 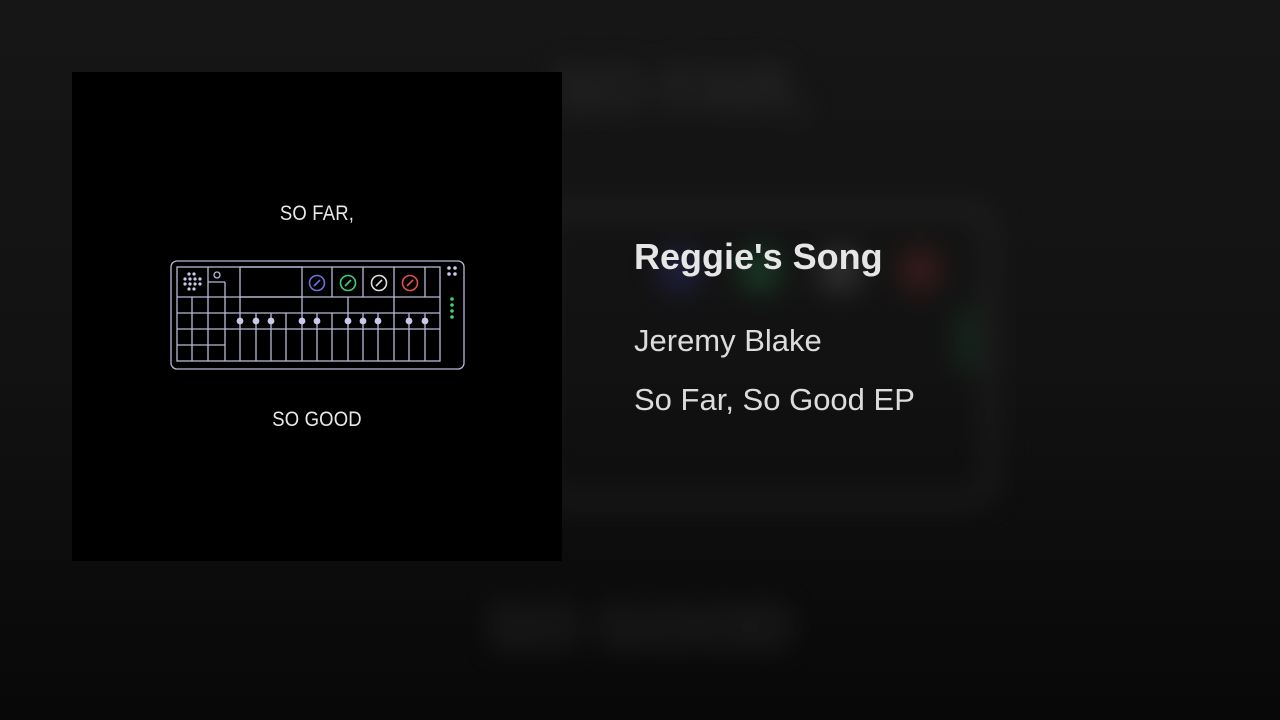 I want to click on album-name: So Far, So Good EP, so click(x=774, y=399).